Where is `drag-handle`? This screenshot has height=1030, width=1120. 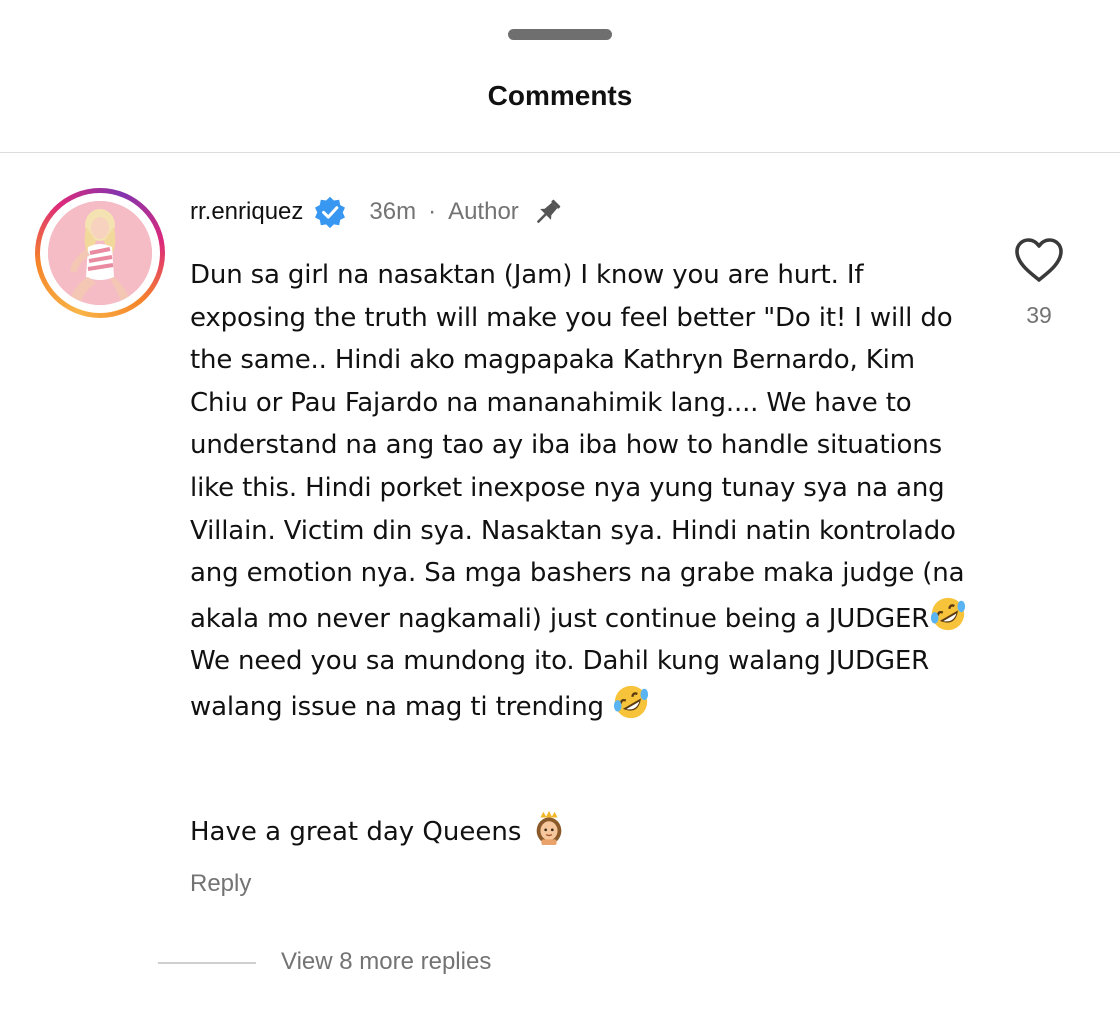 drag-handle is located at coordinates (560, 34).